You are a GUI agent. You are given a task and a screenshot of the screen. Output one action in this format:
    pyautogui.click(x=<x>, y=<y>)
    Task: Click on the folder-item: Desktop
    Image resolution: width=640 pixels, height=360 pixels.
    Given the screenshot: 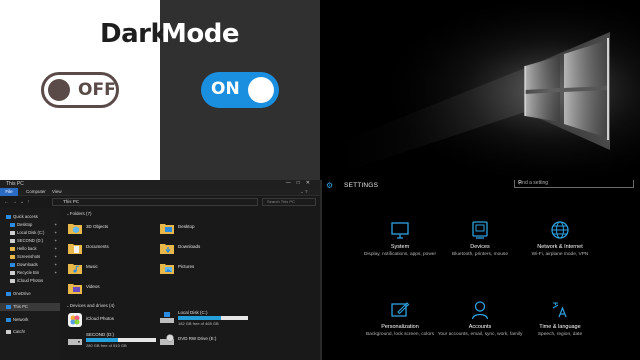 What is the action you would take?
    pyautogui.click(x=205, y=230)
    